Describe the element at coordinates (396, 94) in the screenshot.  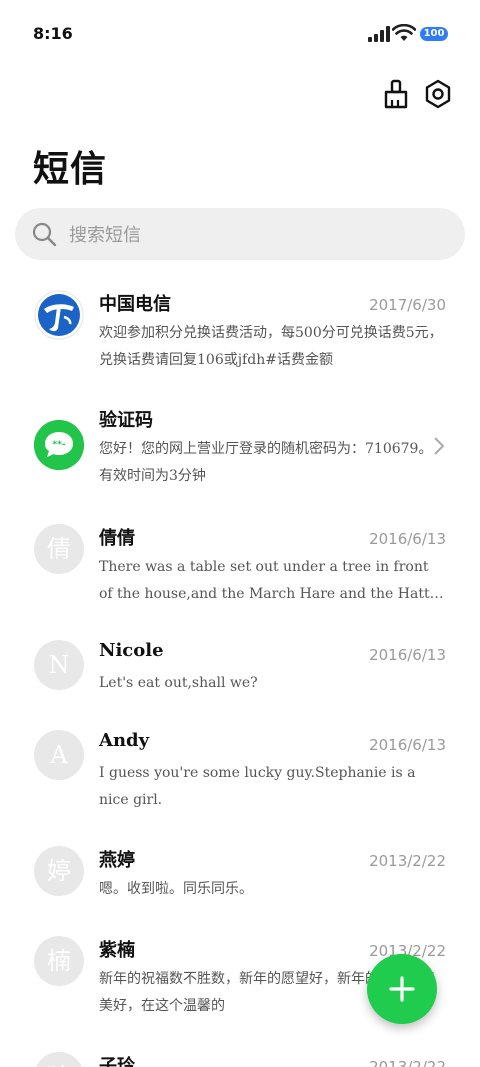
I see `broom-icon` at that location.